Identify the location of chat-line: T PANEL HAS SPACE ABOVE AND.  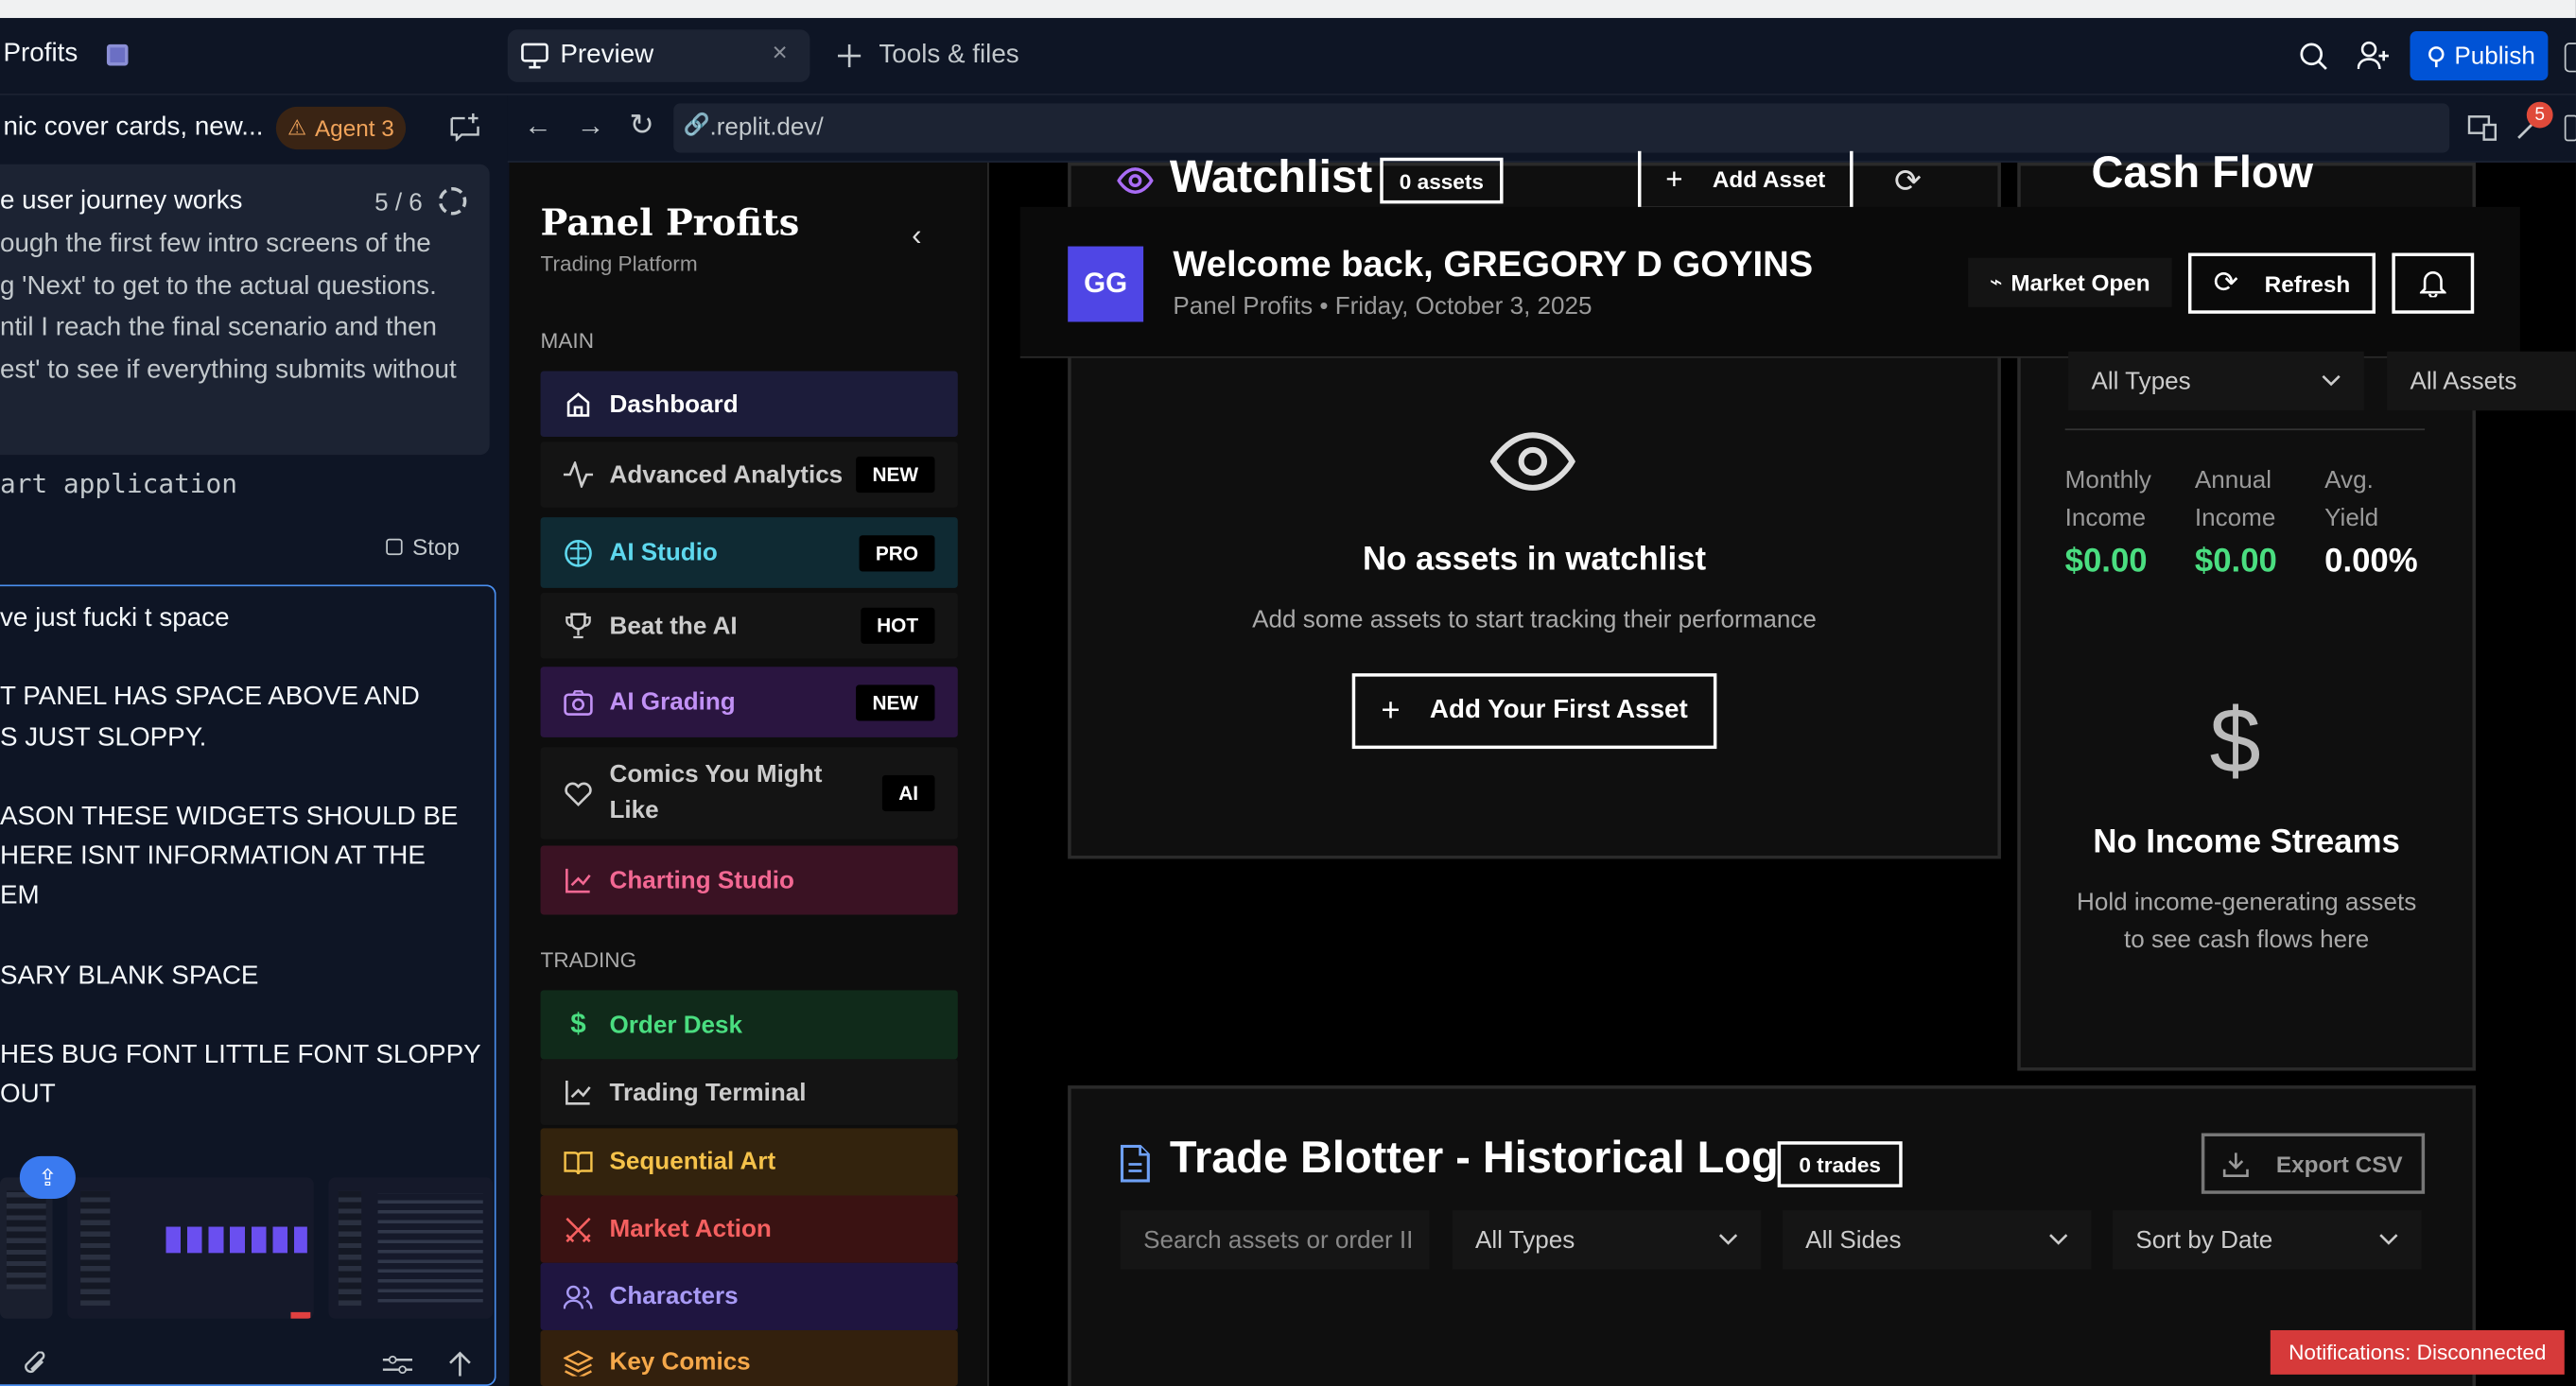
(210, 698).